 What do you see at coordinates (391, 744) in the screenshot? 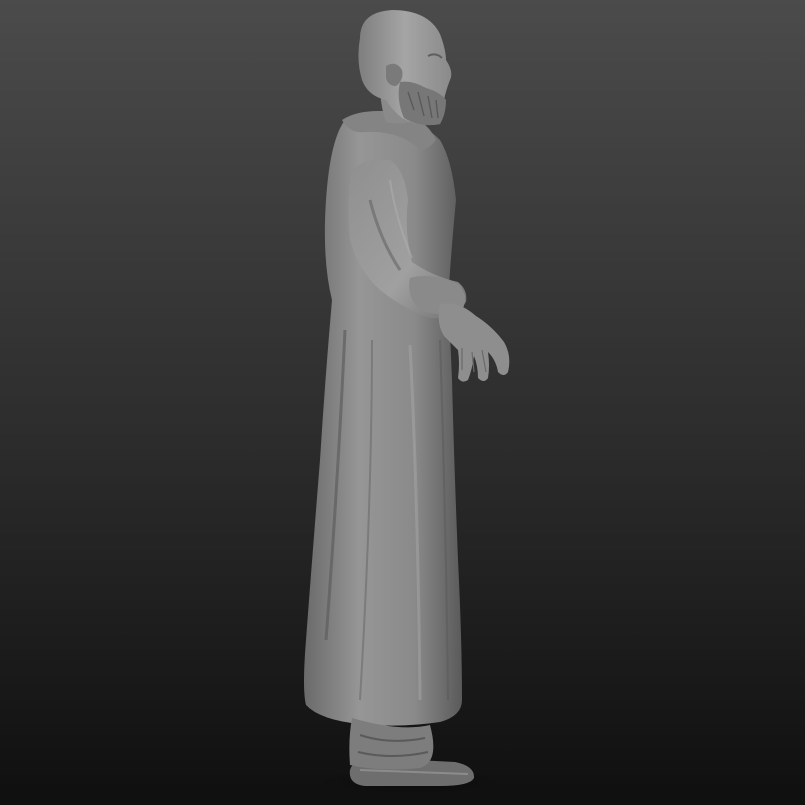
I see `robe-hem` at bounding box center [391, 744].